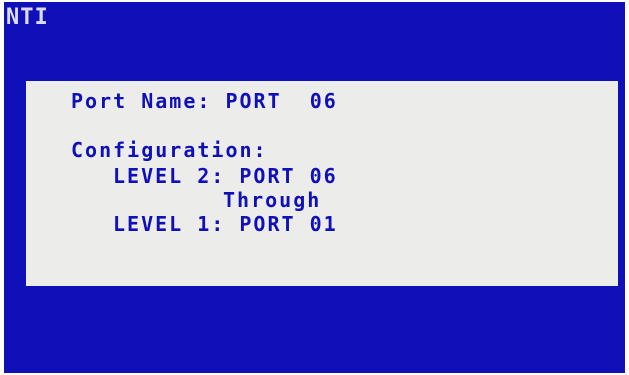 The image size is (629, 375). I want to click on through-line: Through, so click(272, 200).